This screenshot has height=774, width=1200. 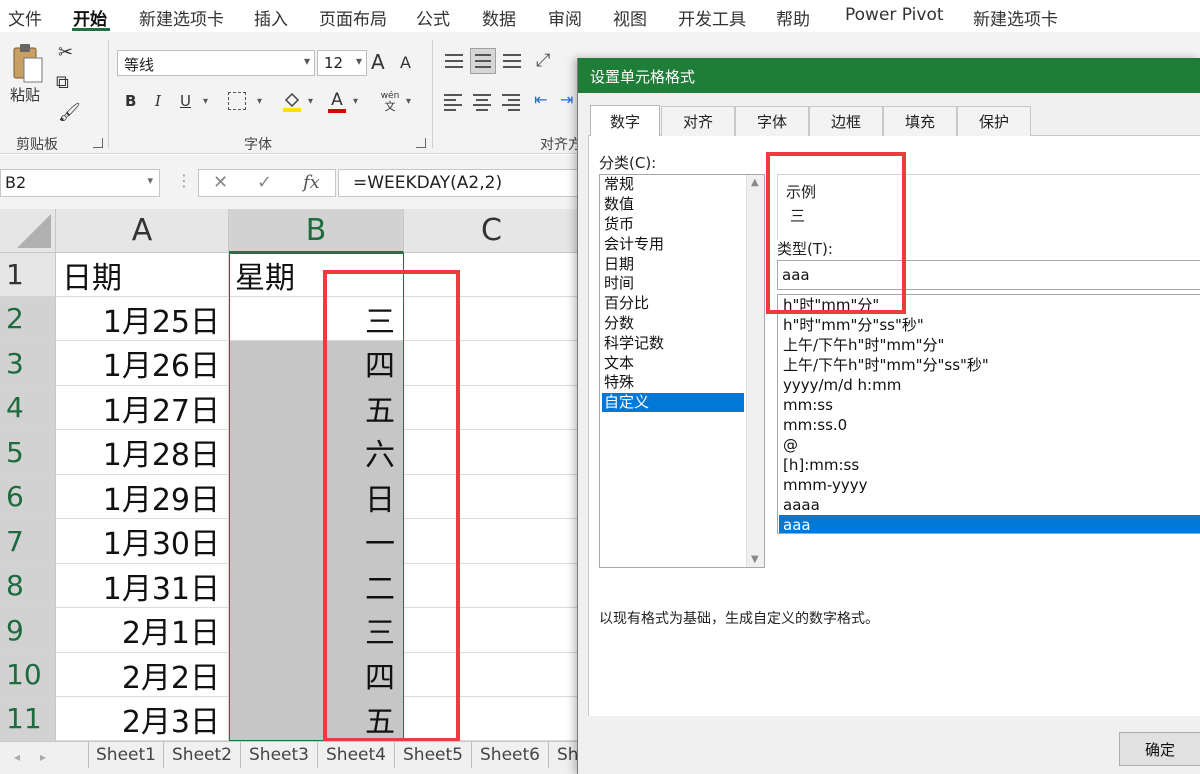 I want to click on cell-c5, so click(x=492, y=452).